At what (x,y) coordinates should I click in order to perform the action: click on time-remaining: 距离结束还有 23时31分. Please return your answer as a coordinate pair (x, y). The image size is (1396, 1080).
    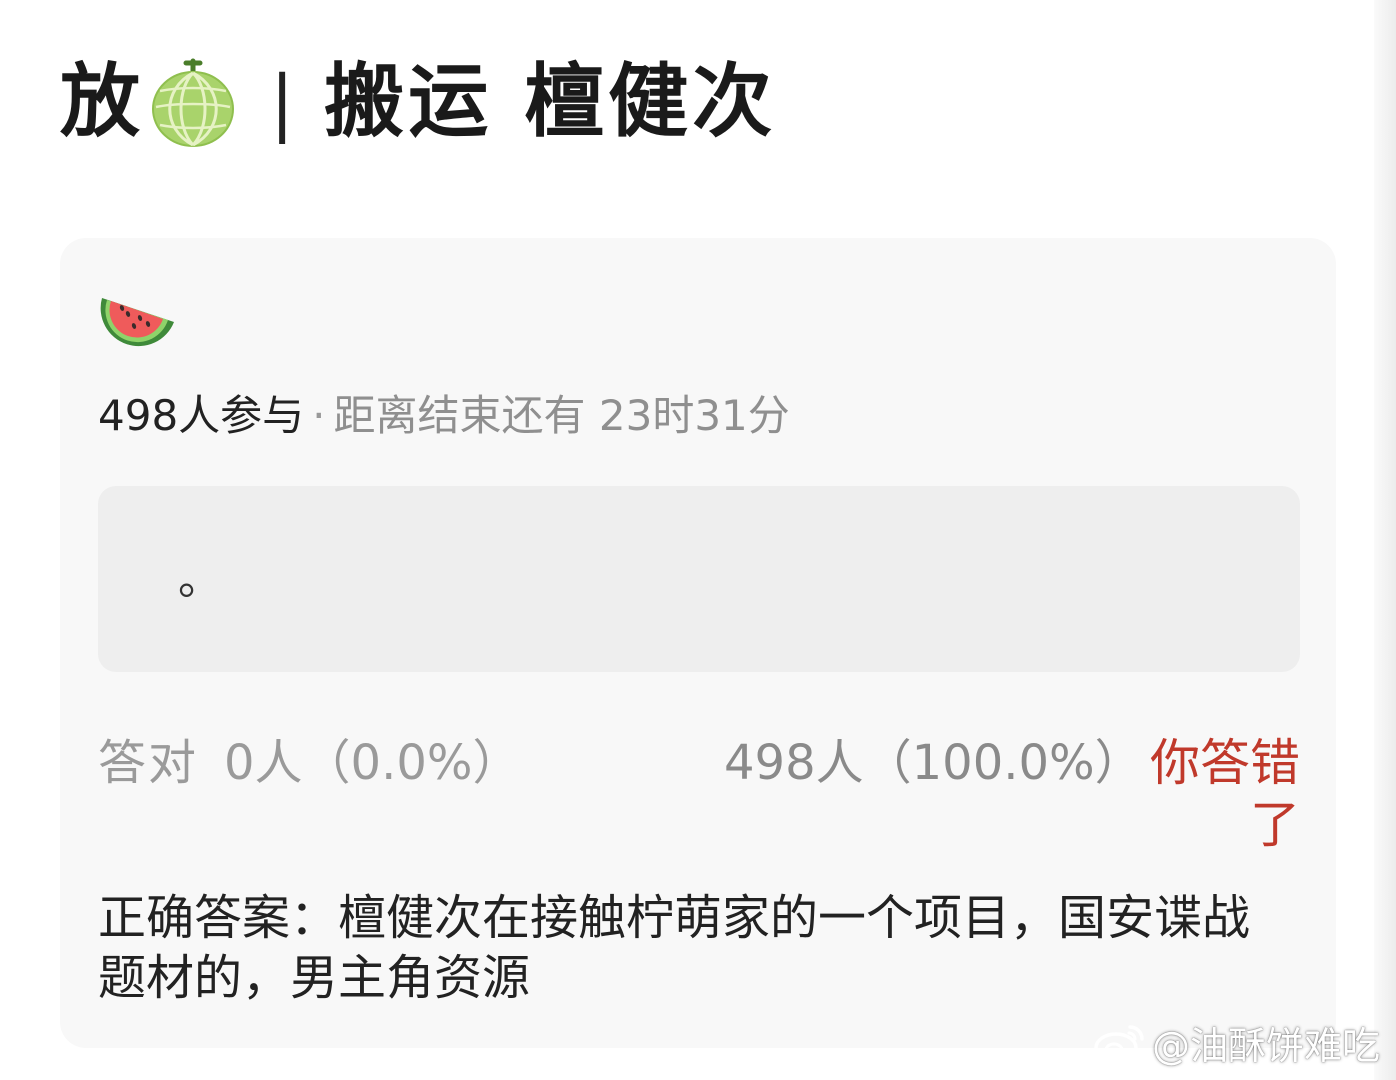
    Looking at the image, I should click on (561, 415).